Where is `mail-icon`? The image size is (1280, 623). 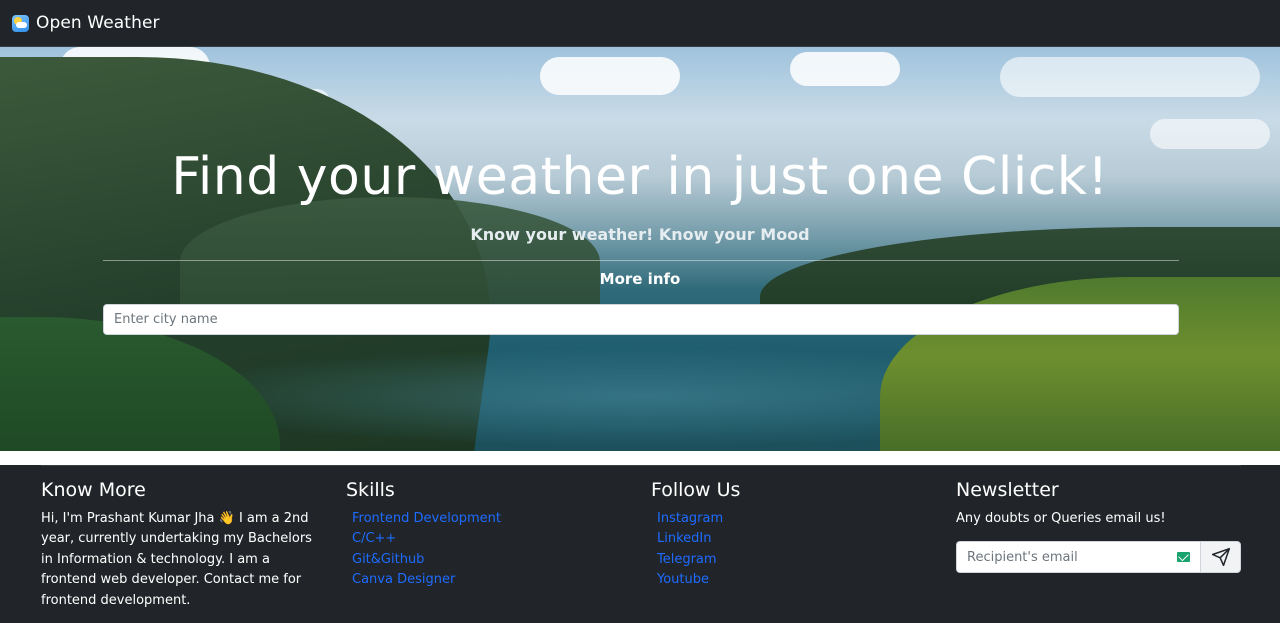
mail-icon is located at coordinates (1183, 557).